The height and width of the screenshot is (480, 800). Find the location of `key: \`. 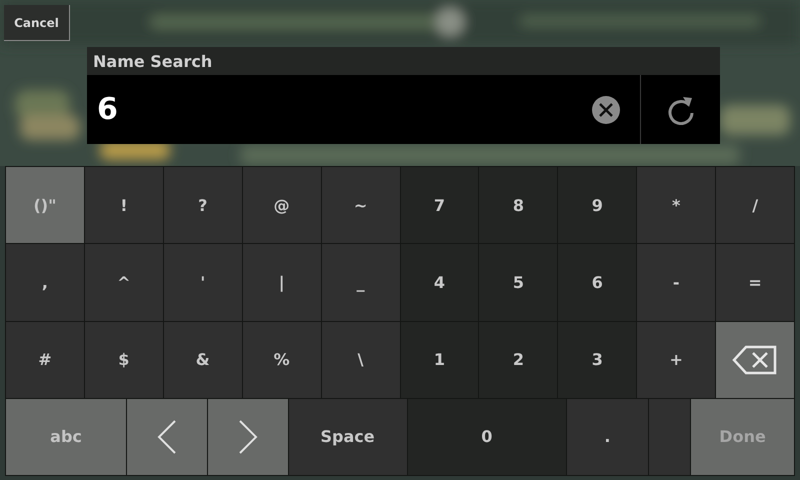

key: \ is located at coordinates (361, 360).